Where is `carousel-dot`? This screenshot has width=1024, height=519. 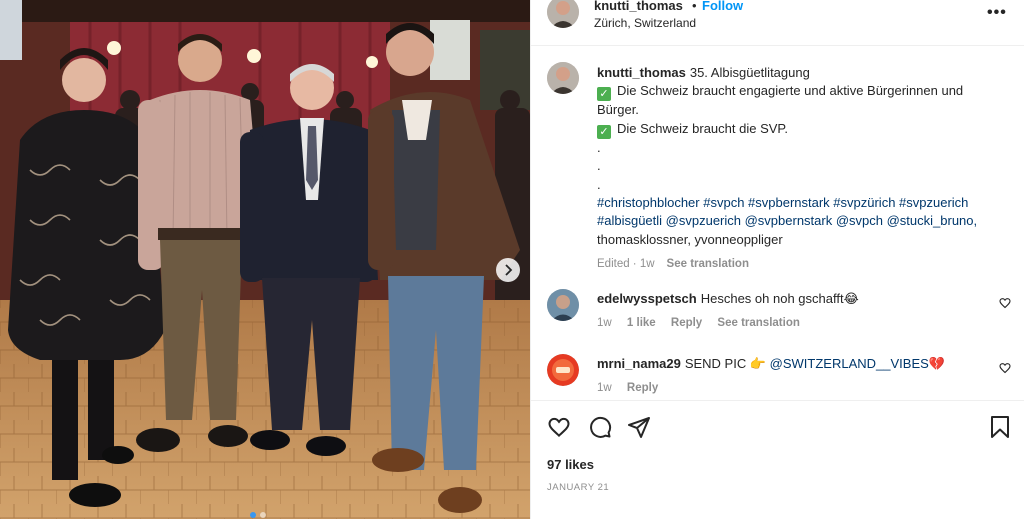 carousel-dot is located at coordinates (263, 515).